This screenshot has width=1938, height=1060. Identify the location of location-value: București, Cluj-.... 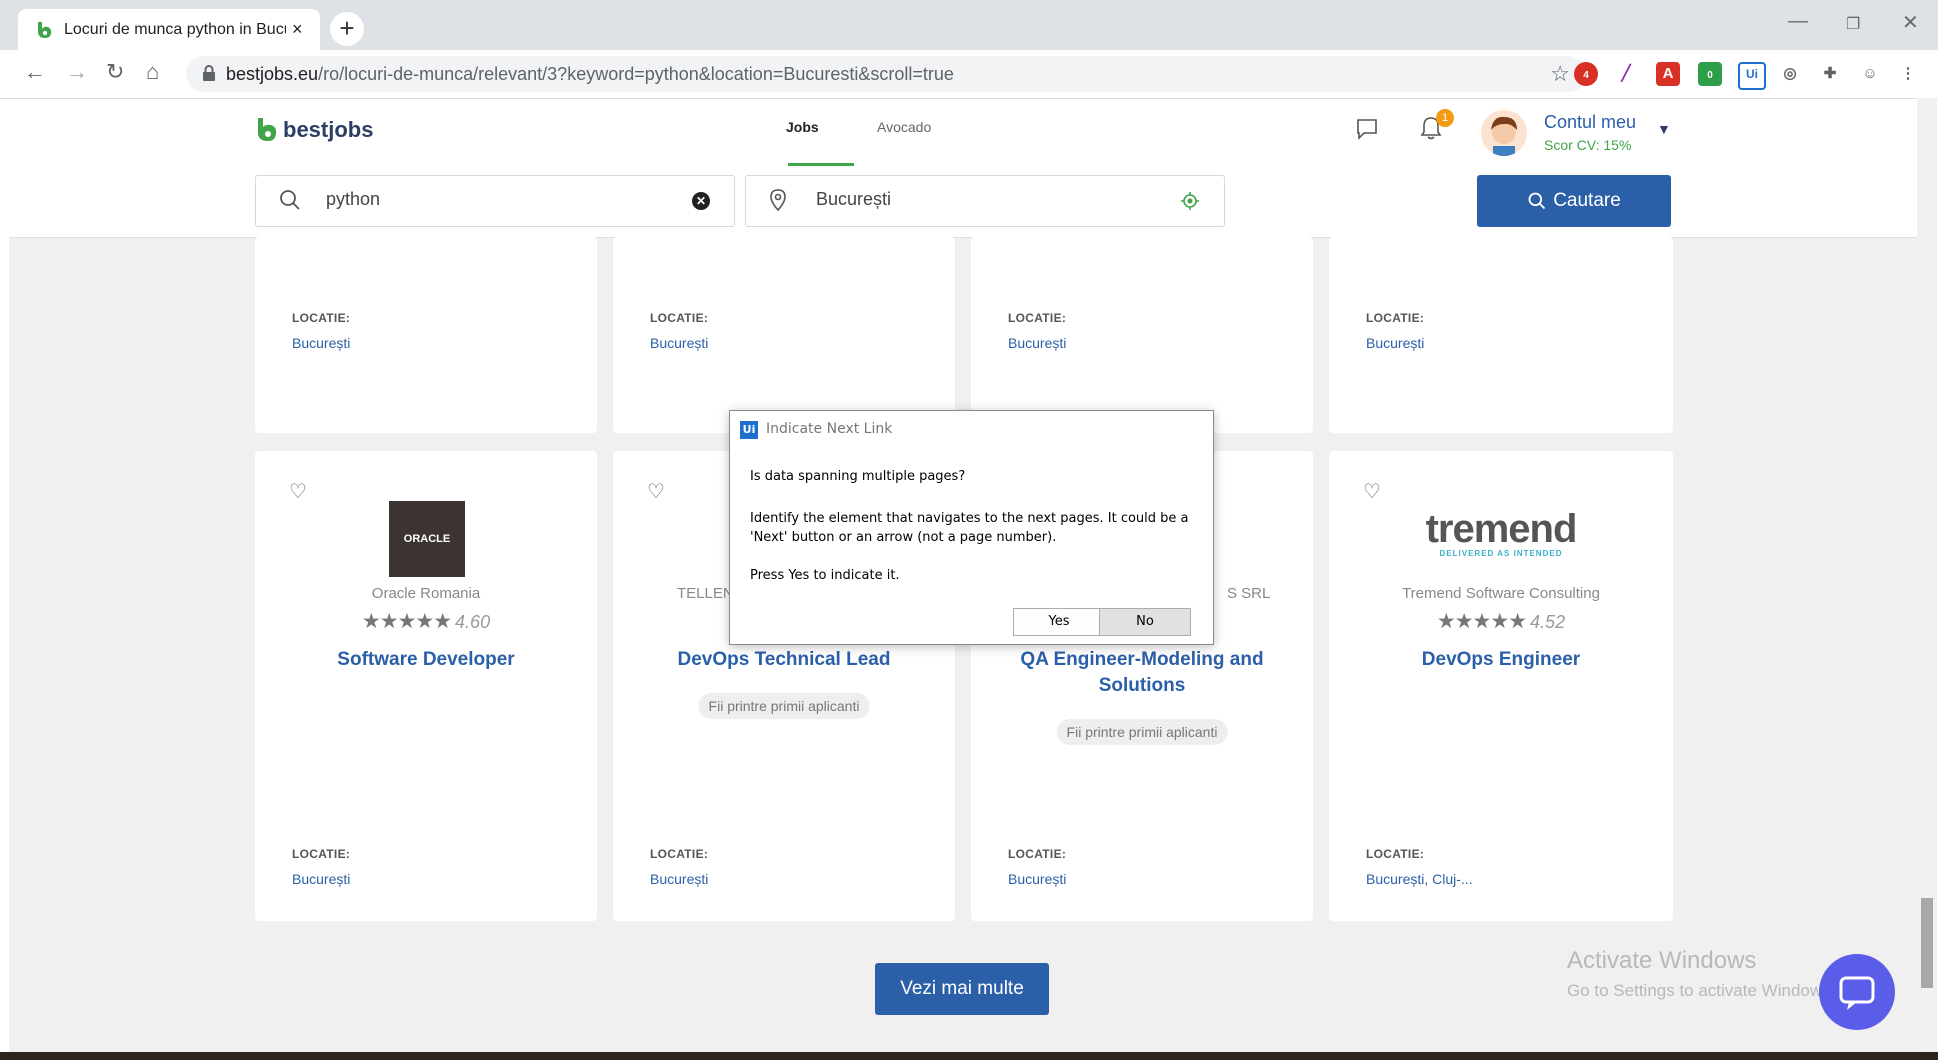
(1419, 879).